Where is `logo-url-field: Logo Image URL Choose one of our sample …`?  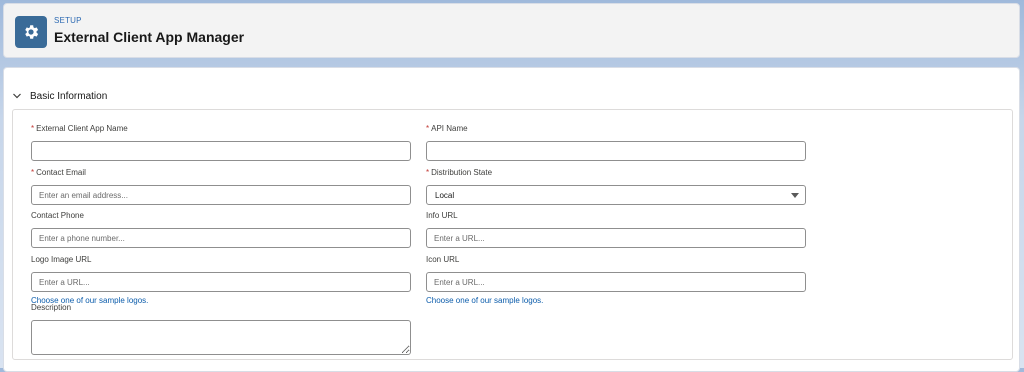
logo-url-field: Logo Image URL Choose one of our sample … is located at coordinates (221, 280).